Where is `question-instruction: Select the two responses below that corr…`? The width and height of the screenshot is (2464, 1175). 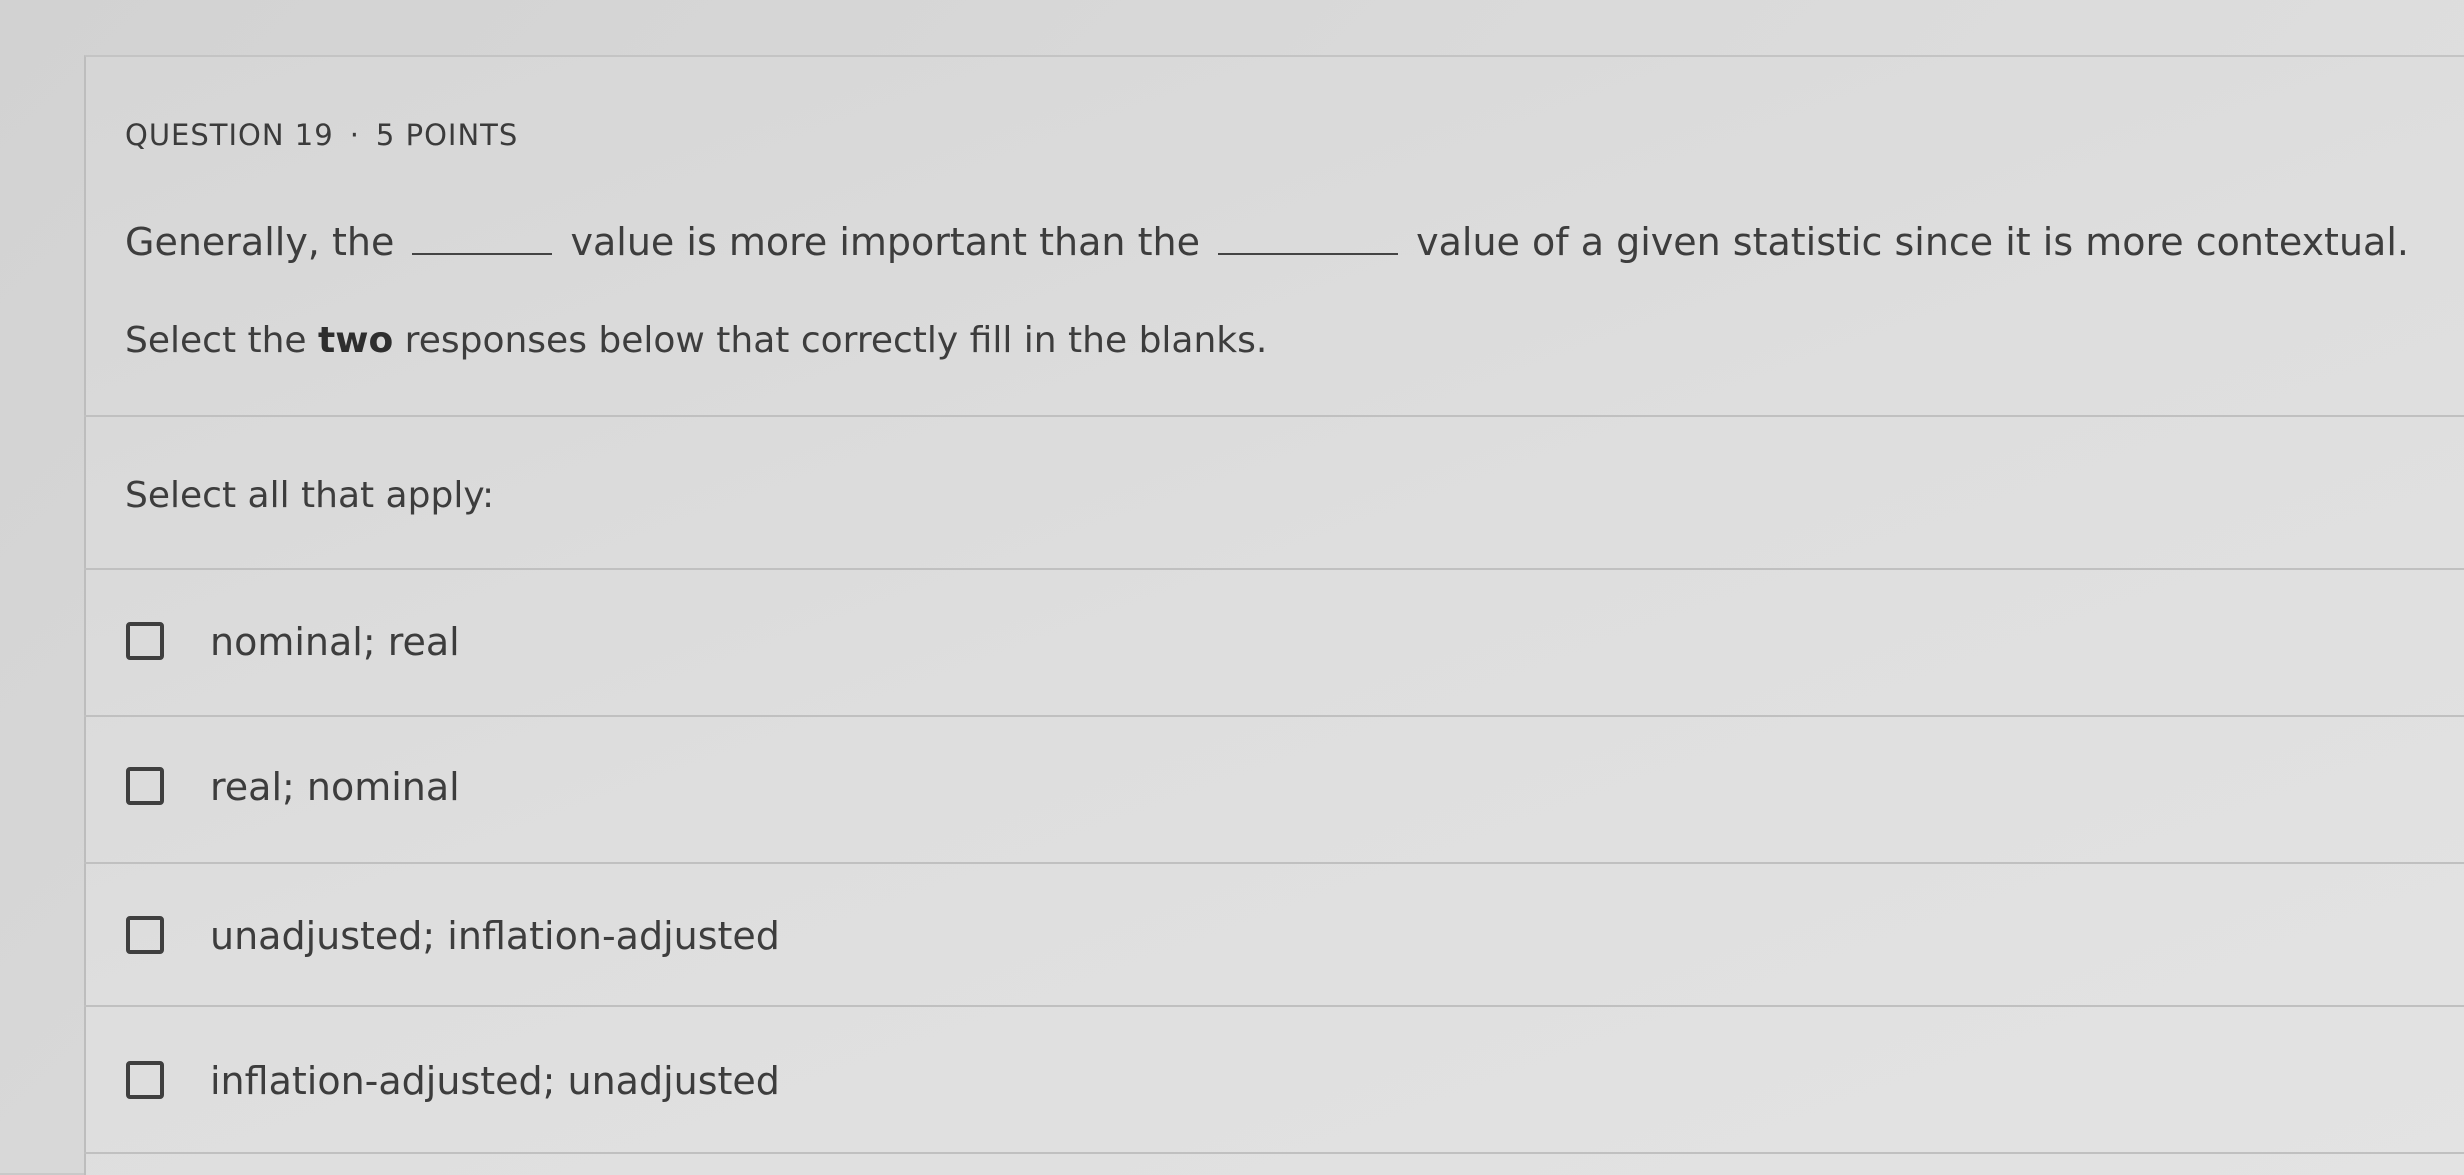
question-instruction: Select the two responses below that corr… is located at coordinates (696, 340).